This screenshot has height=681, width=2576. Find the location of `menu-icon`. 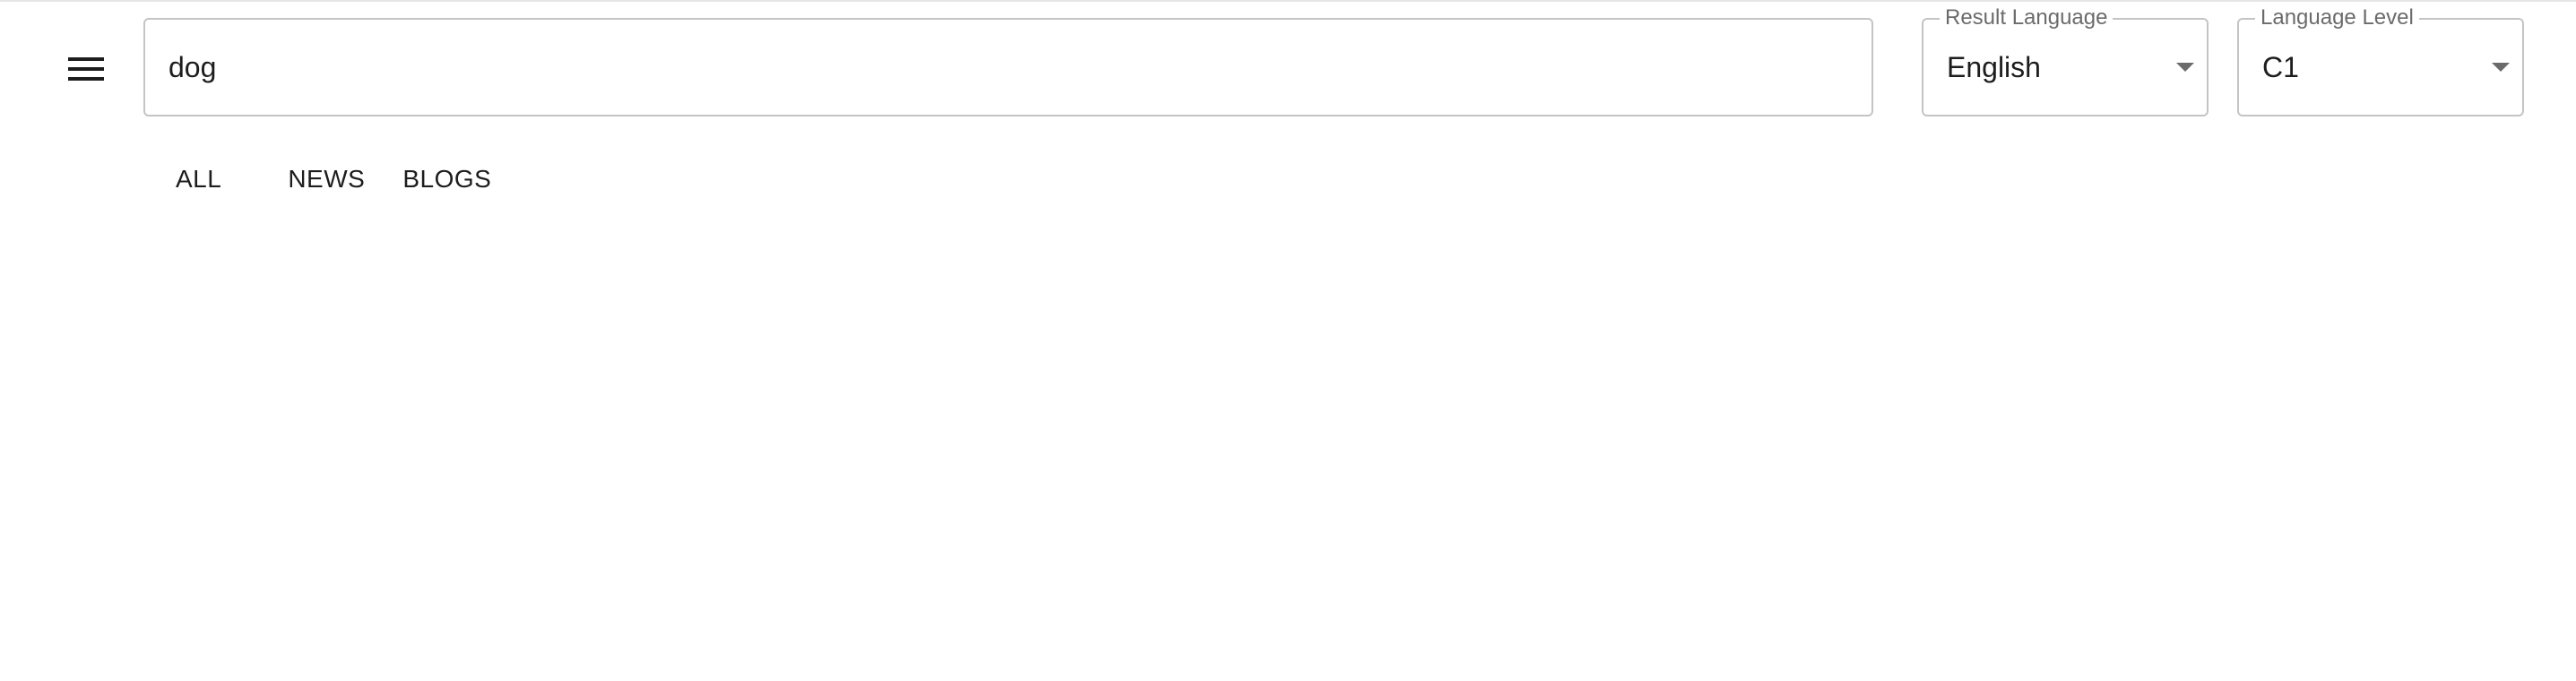

menu-icon is located at coordinates (86, 69).